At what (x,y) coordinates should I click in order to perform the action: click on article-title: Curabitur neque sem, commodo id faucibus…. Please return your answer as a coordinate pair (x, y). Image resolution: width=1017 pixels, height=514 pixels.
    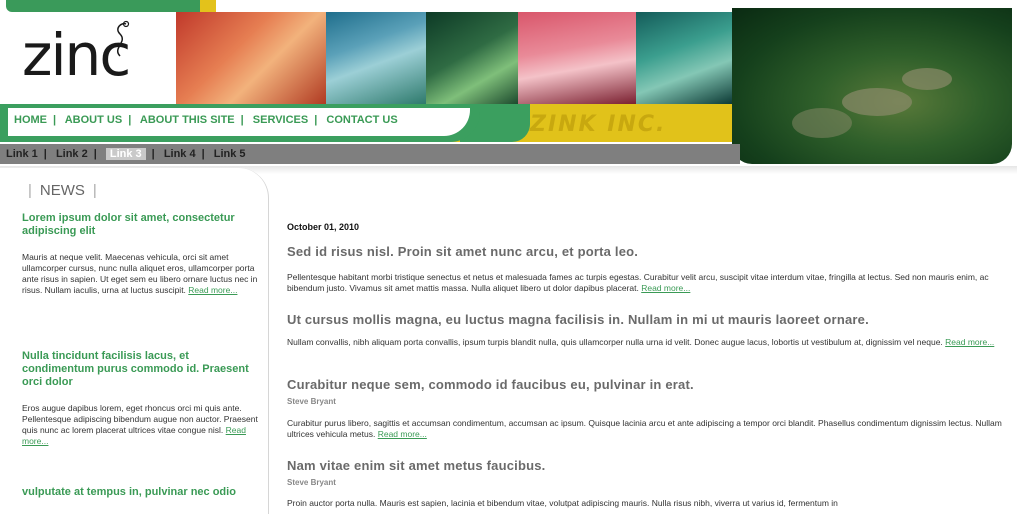
    Looking at the image, I should click on (490, 384).